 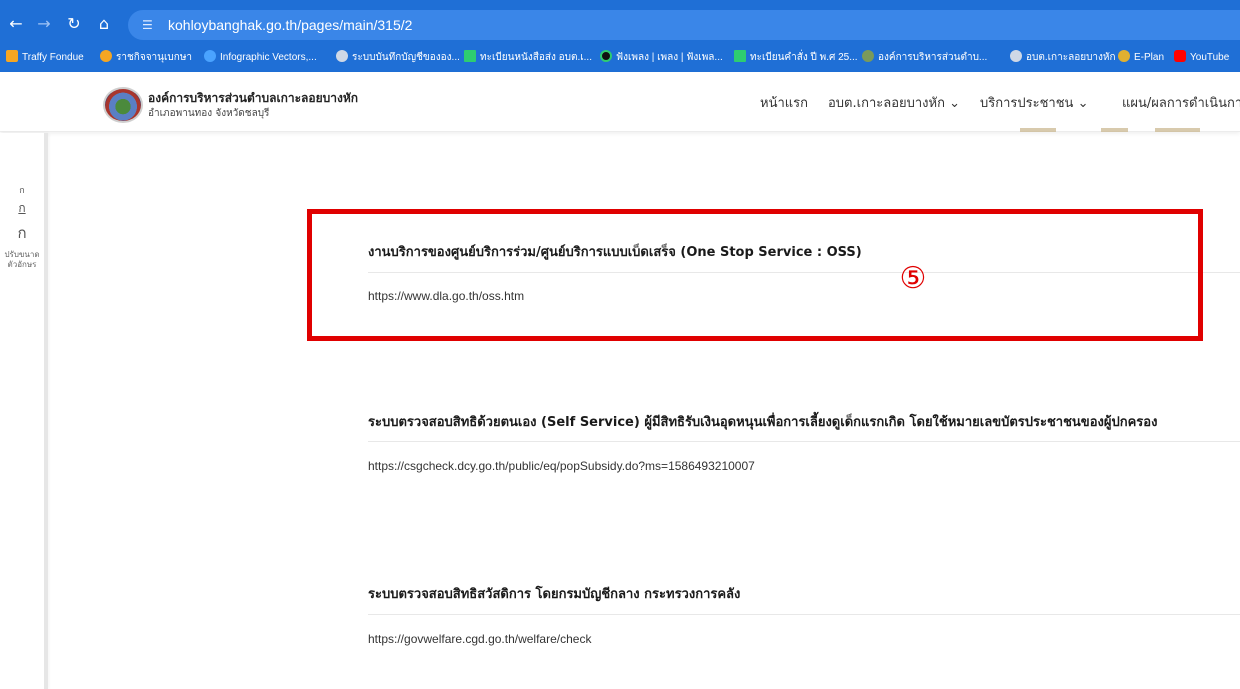 I want to click on nav-services: บริการประชาชน ⌄, so click(x=1034, y=104).